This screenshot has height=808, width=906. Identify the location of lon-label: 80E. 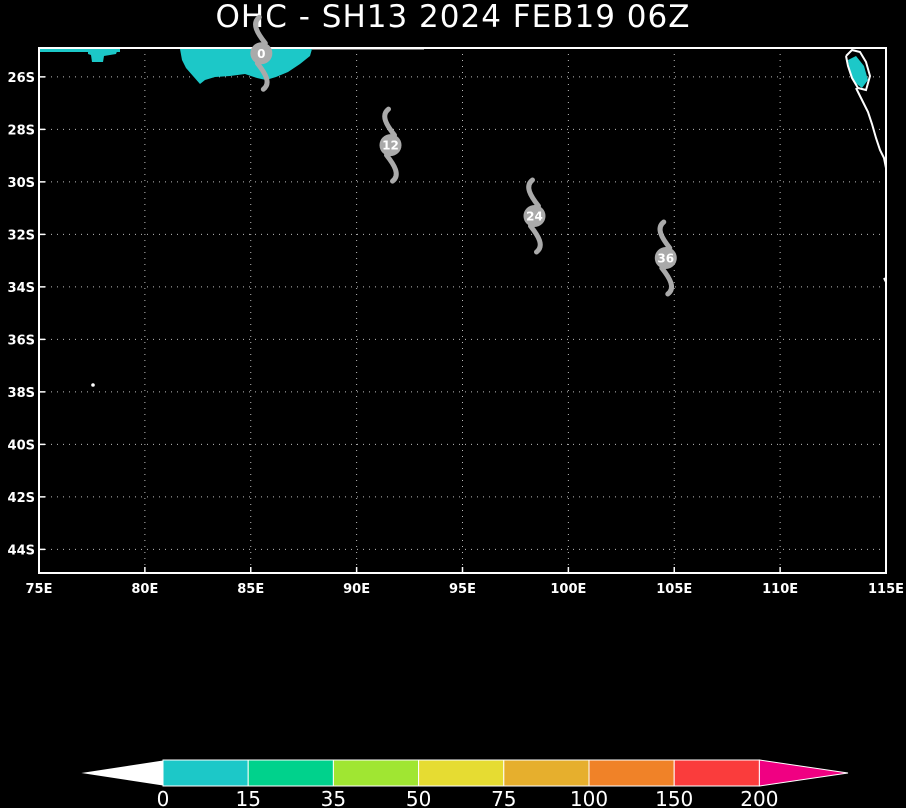
(144, 589).